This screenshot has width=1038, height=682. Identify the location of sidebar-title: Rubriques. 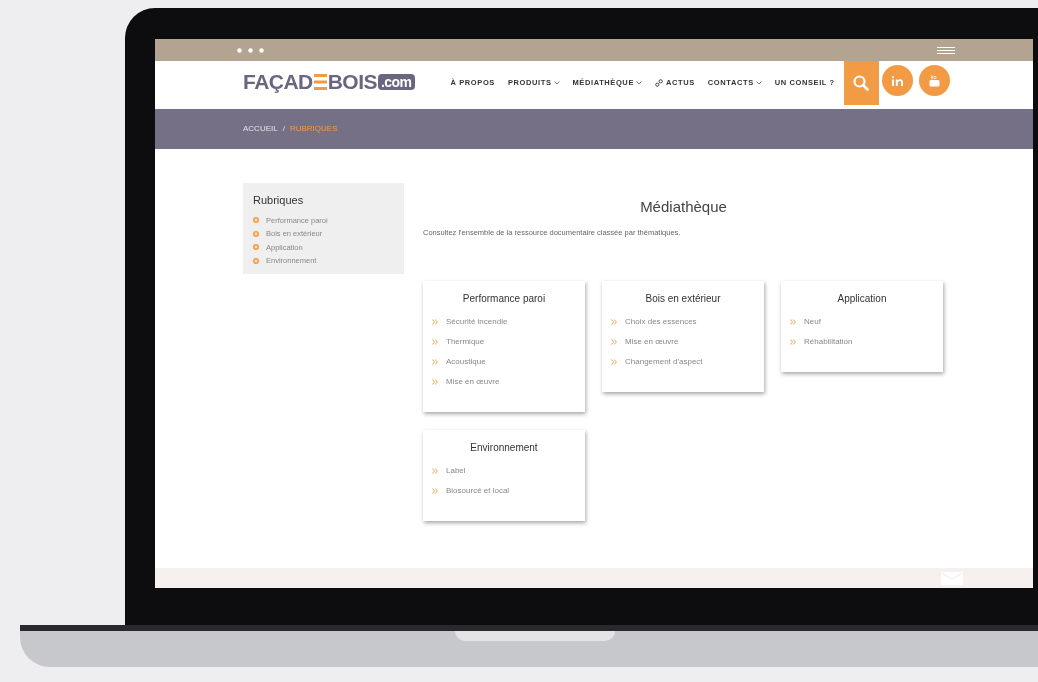
(279, 200).